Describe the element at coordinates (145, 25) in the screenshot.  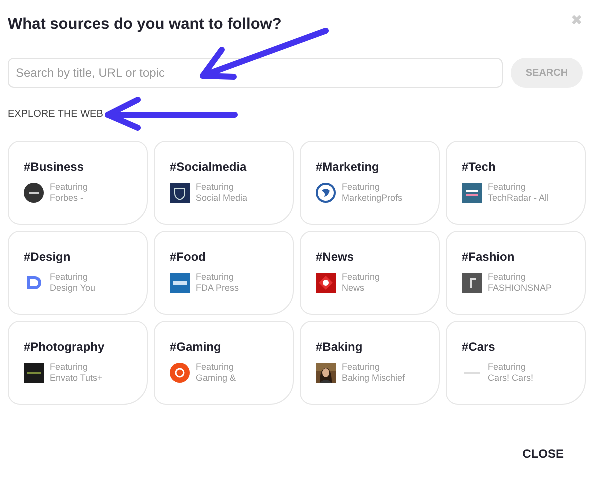
I see `dialog-title: What sources do you want to follow?` at that location.